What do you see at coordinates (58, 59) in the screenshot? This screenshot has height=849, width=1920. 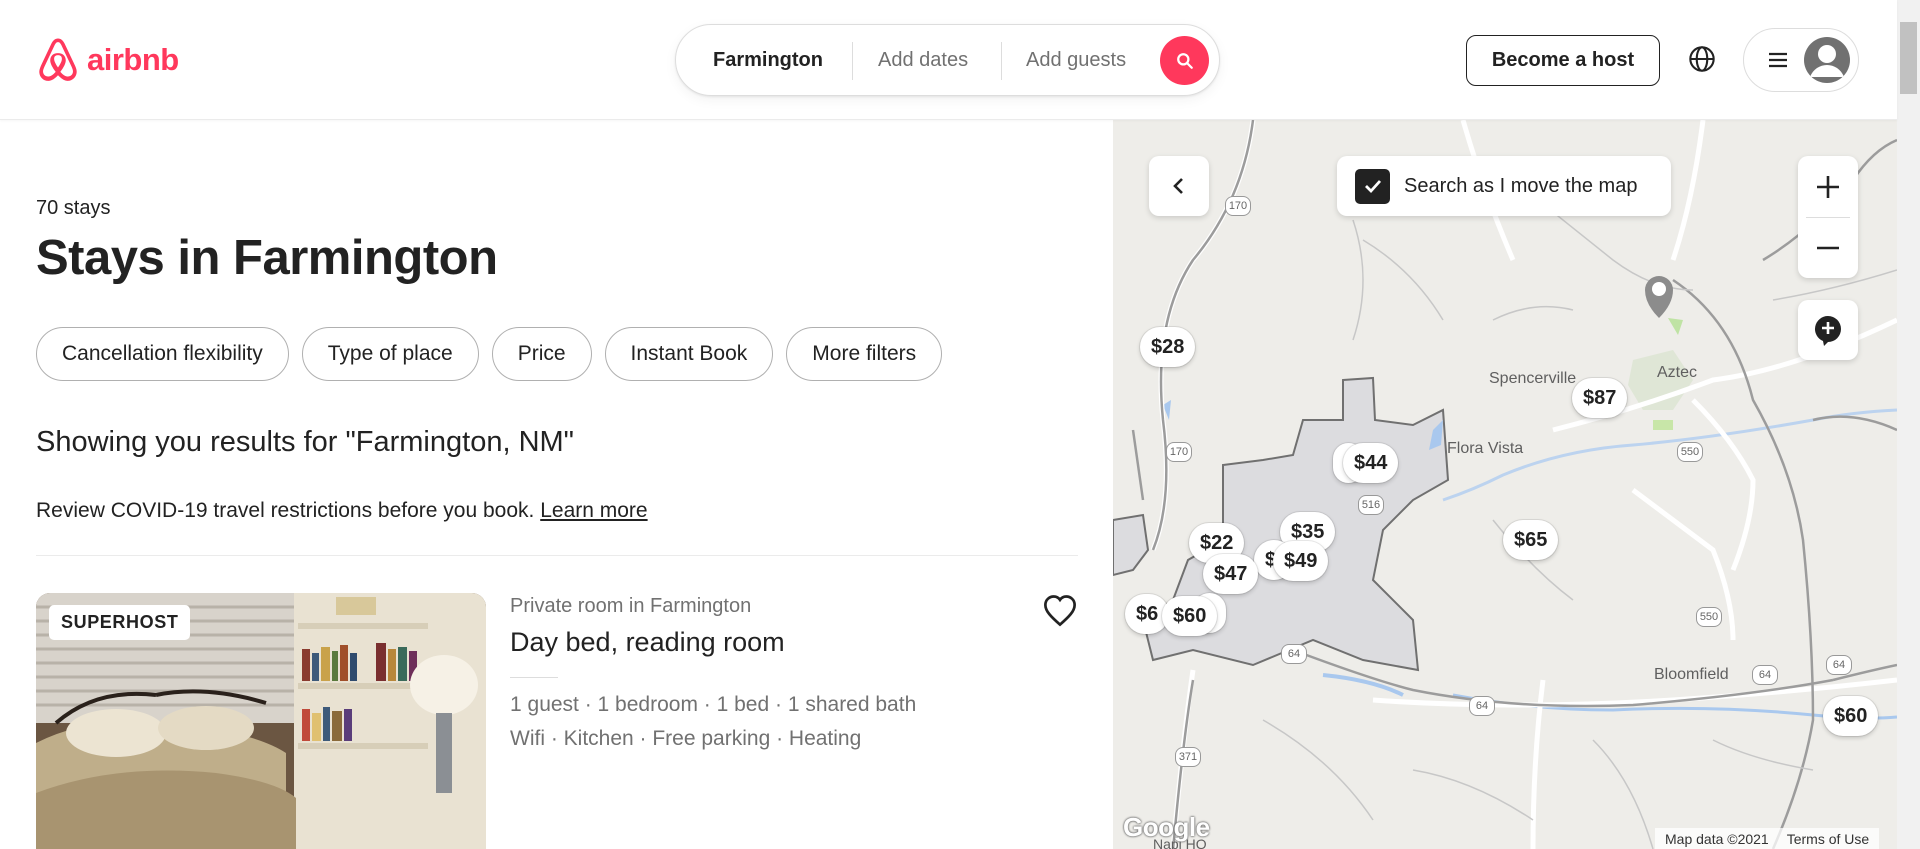 I see `airbnb-logo-icon` at bounding box center [58, 59].